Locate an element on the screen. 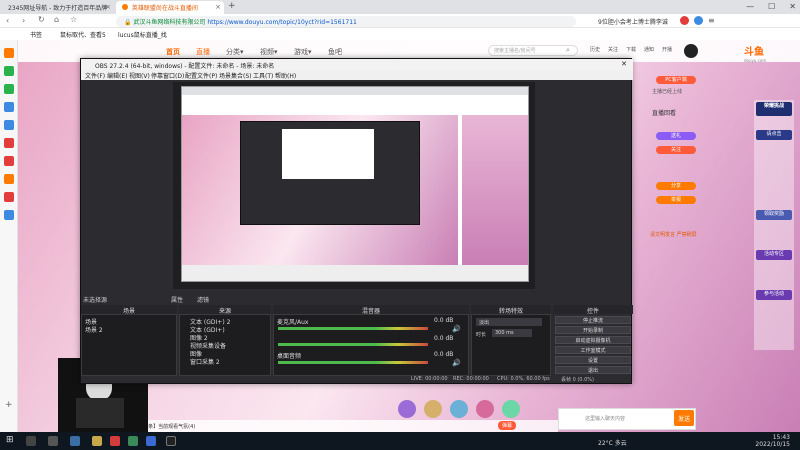 Image resolution: width=800 pixels, height=450 pixels. nav-category: 分类▾ is located at coordinates (235, 52).